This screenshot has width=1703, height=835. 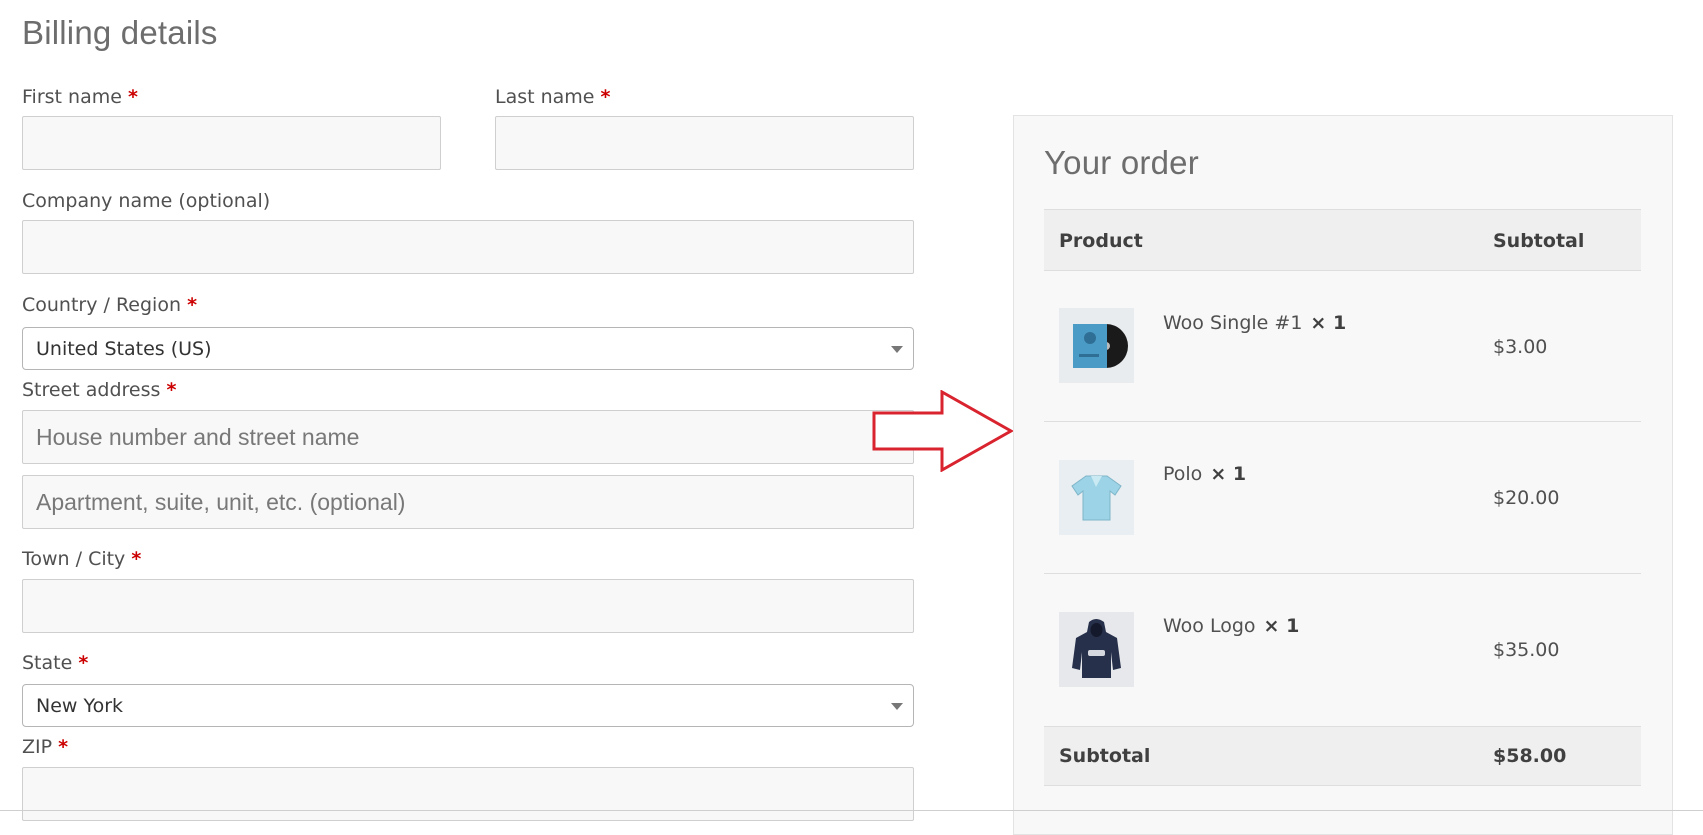 I want to click on column-header-subtotal: Subtotal, so click(x=1539, y=241).